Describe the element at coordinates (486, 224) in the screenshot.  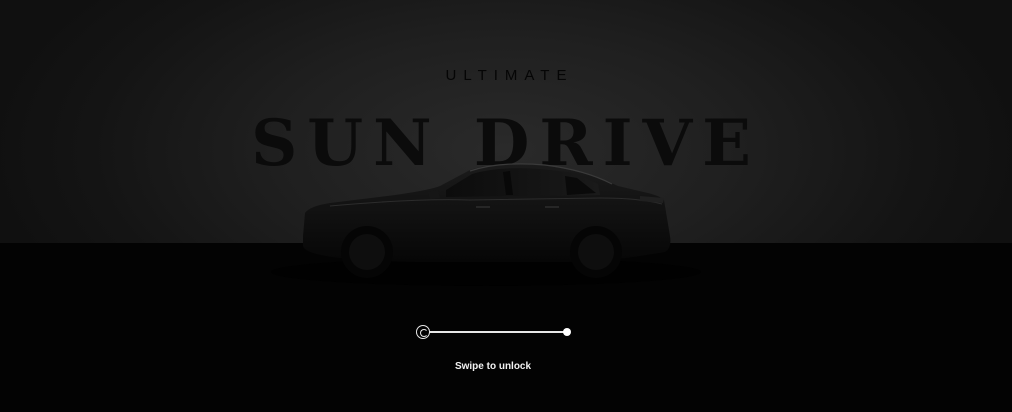
I see `car-silhouette` at that location.